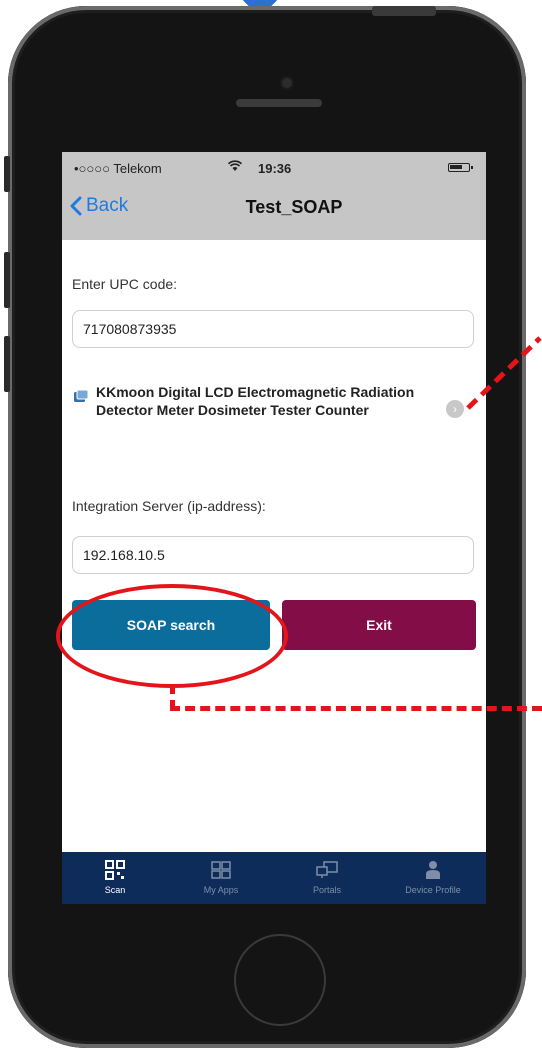 The height and width of the screenshot is (1054, 542). What do you see at coordinates (125, 284) in the screenshot?
I see `upc-label: Enter UPC code:` at bounding box center [125, 284].